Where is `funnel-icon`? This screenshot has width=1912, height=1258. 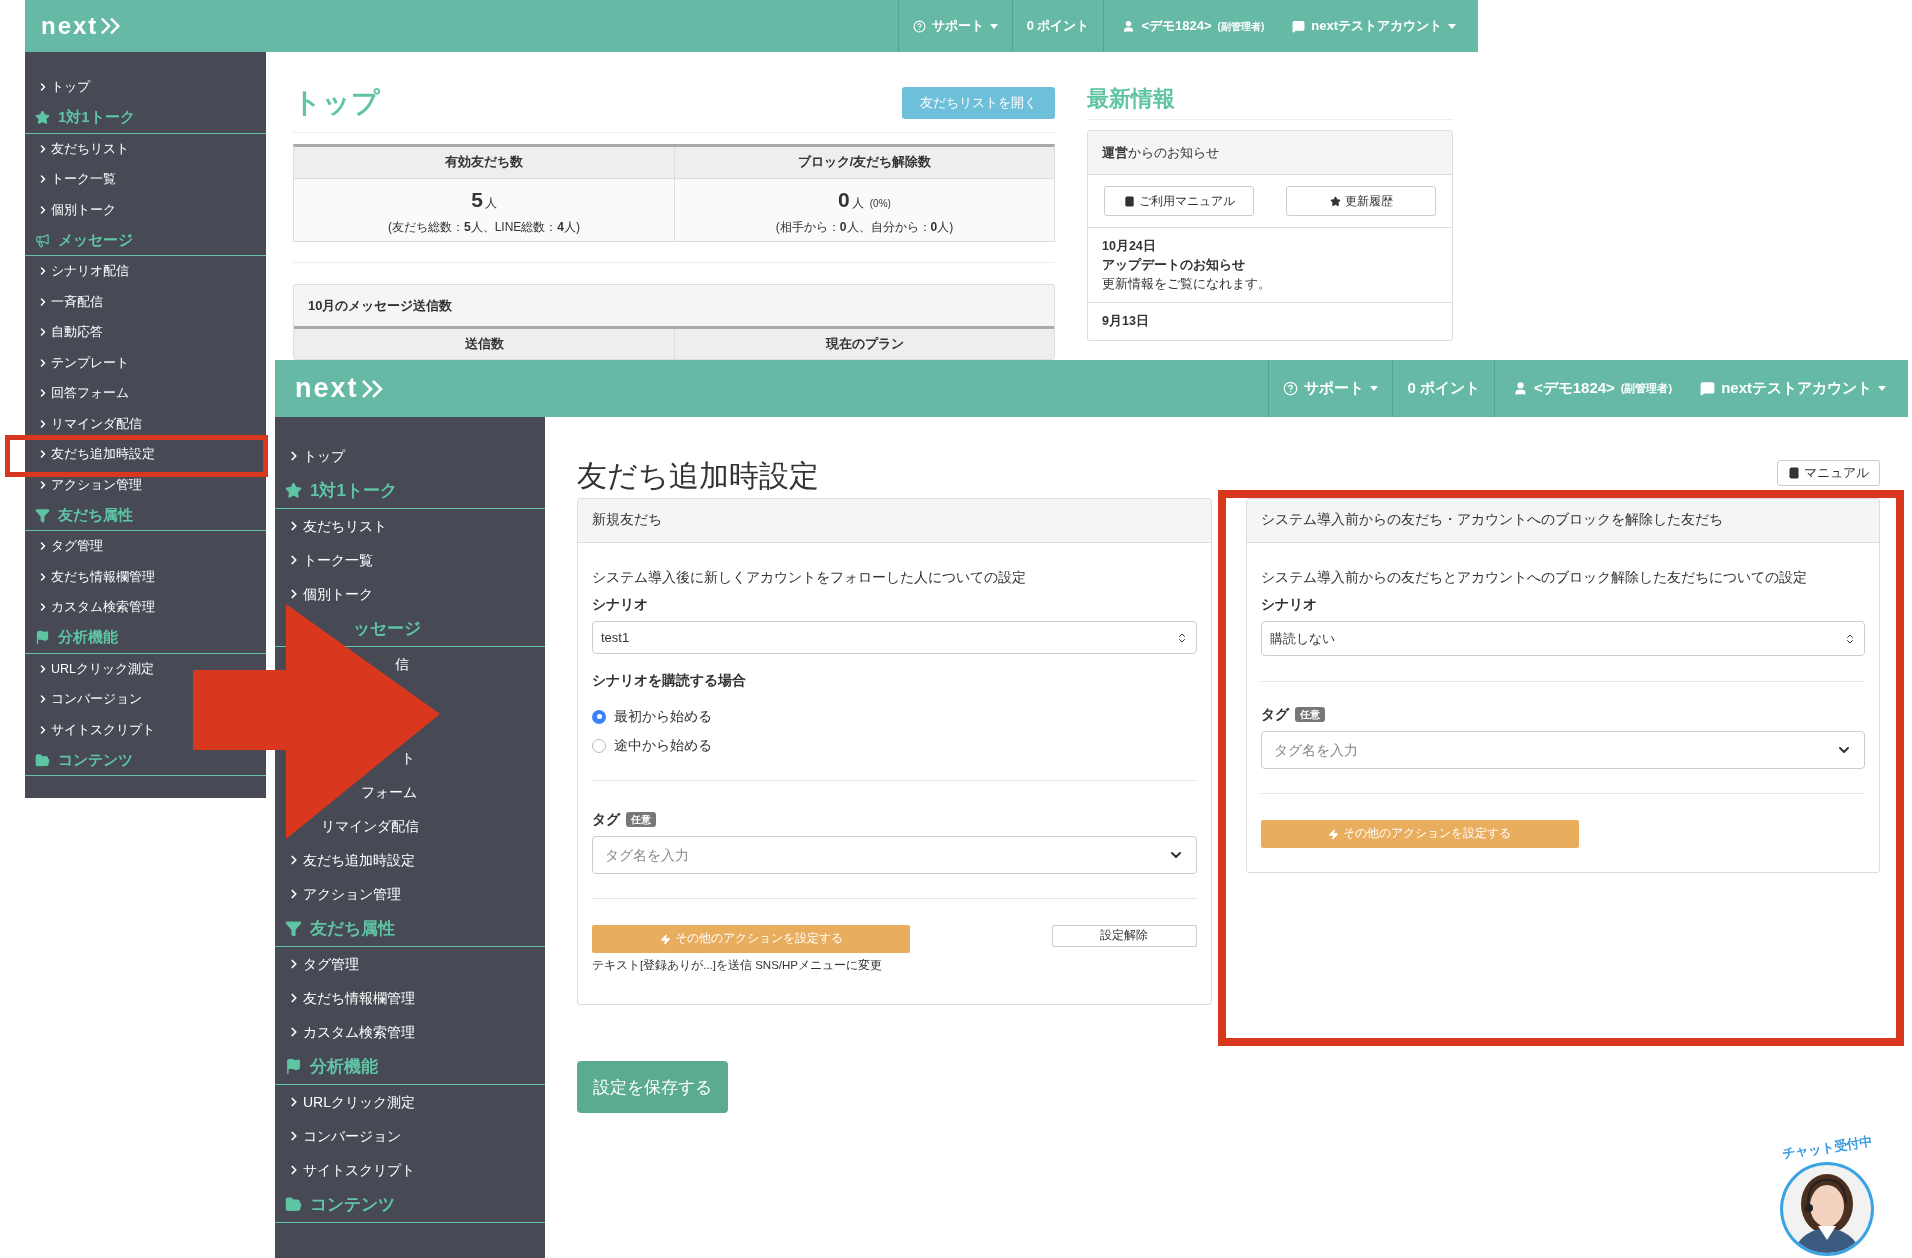
funnel-icon is located at coordinates (293, 928).